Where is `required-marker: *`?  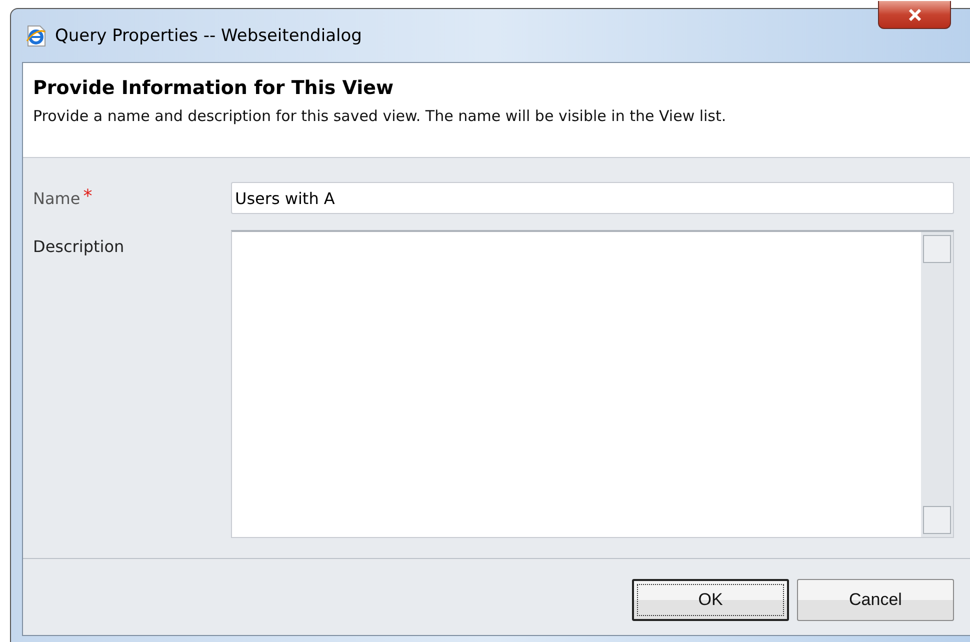
required-marker: * is located at coordinates (87, 197).